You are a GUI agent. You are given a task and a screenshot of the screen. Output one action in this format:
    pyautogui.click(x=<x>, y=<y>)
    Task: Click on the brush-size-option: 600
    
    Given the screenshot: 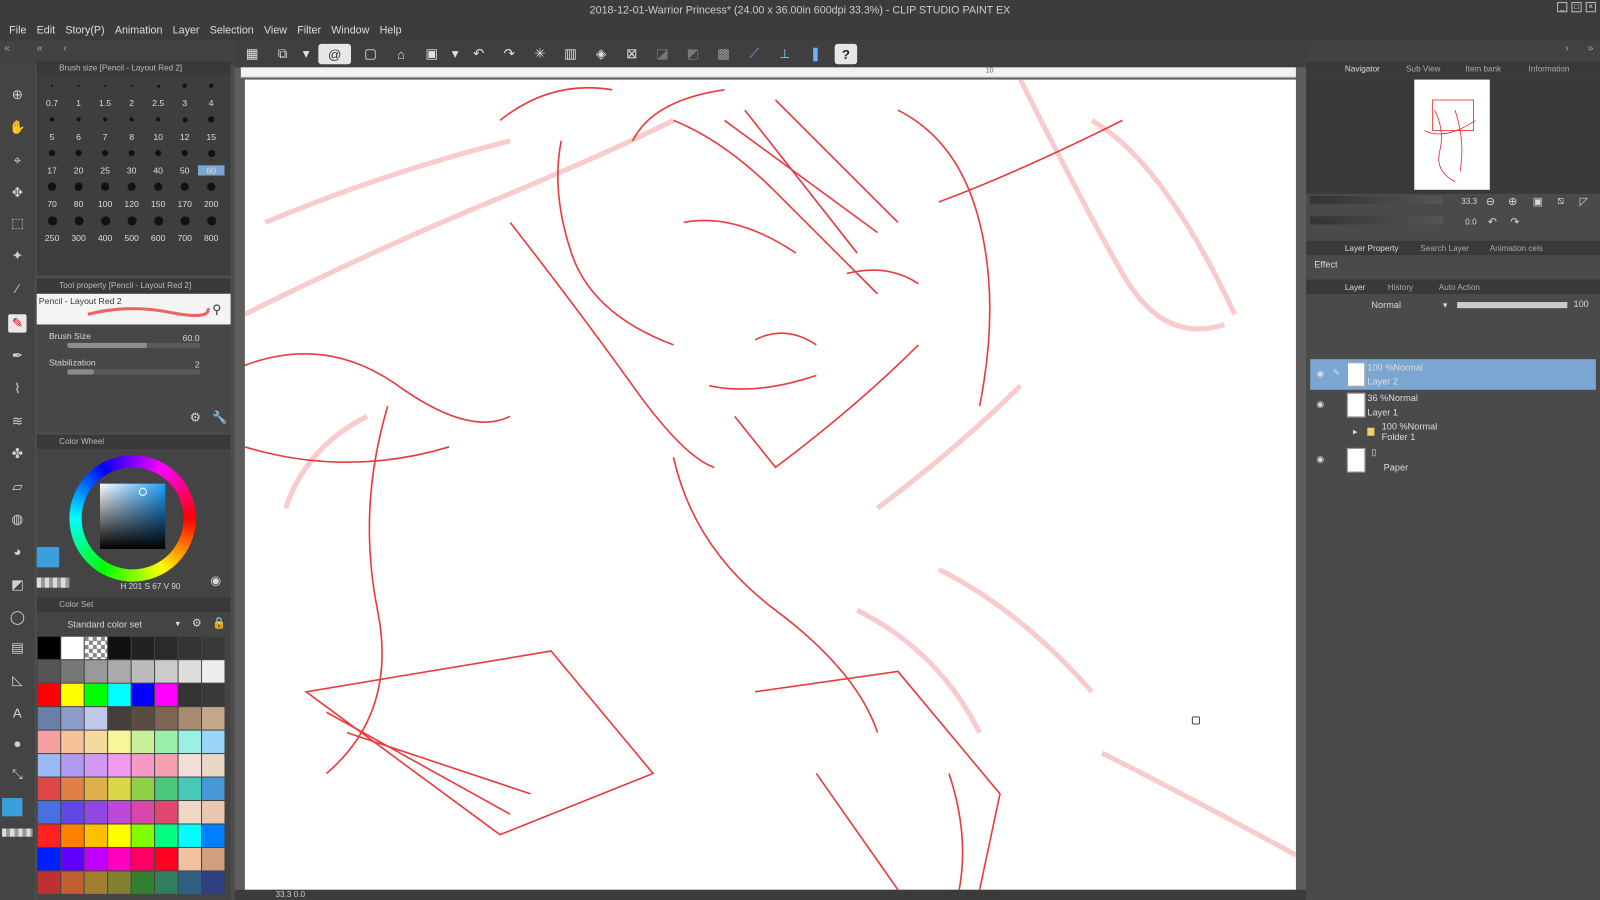 What is the action you would take?
    pyautogui.click(x=158, y=238)
    